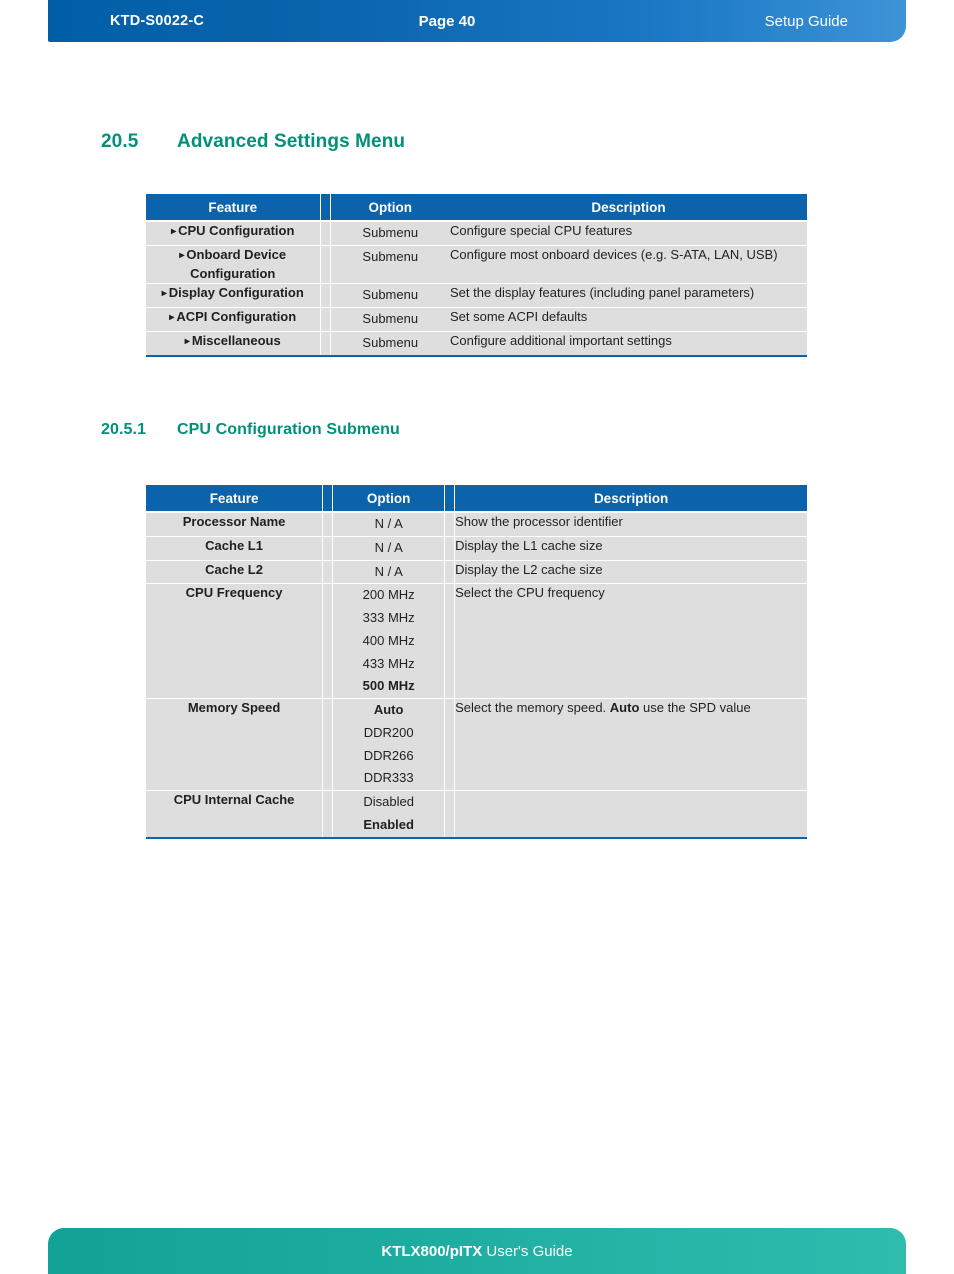  I want to click on header-guide-title: Setup Guide, so click(806, 21).